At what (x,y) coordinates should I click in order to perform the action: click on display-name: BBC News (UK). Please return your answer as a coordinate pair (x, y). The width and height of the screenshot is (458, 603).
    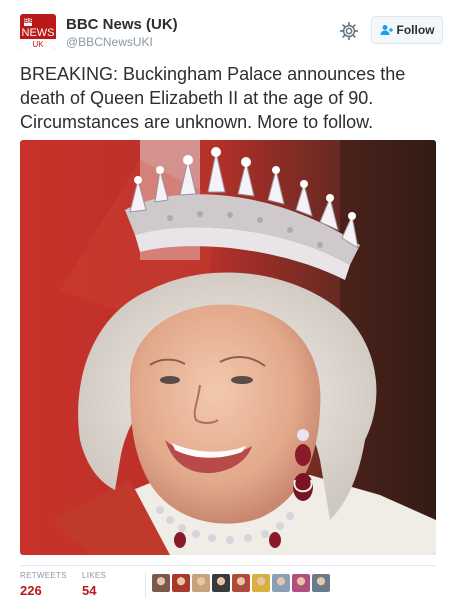
    Looking at the image, I should click on (122, 24).